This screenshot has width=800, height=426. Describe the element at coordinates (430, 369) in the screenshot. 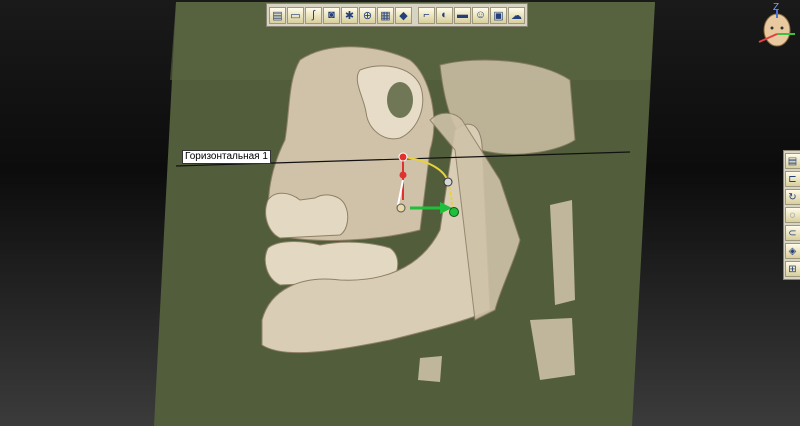

I see `bone-fragment` at that location.